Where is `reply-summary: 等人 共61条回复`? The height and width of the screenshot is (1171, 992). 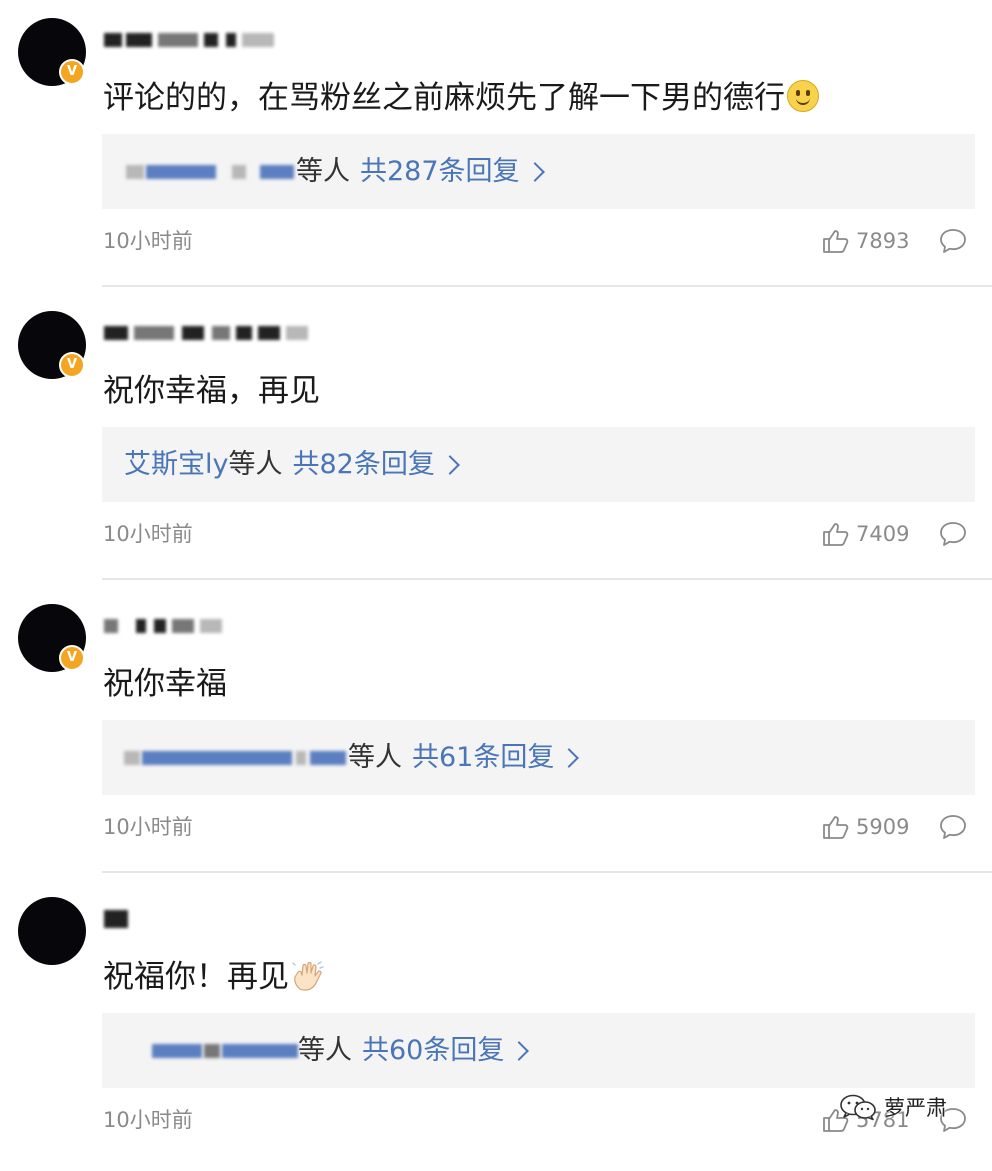 reply-summary: 等人 共61条回复 is located at coordinates (538, 757).